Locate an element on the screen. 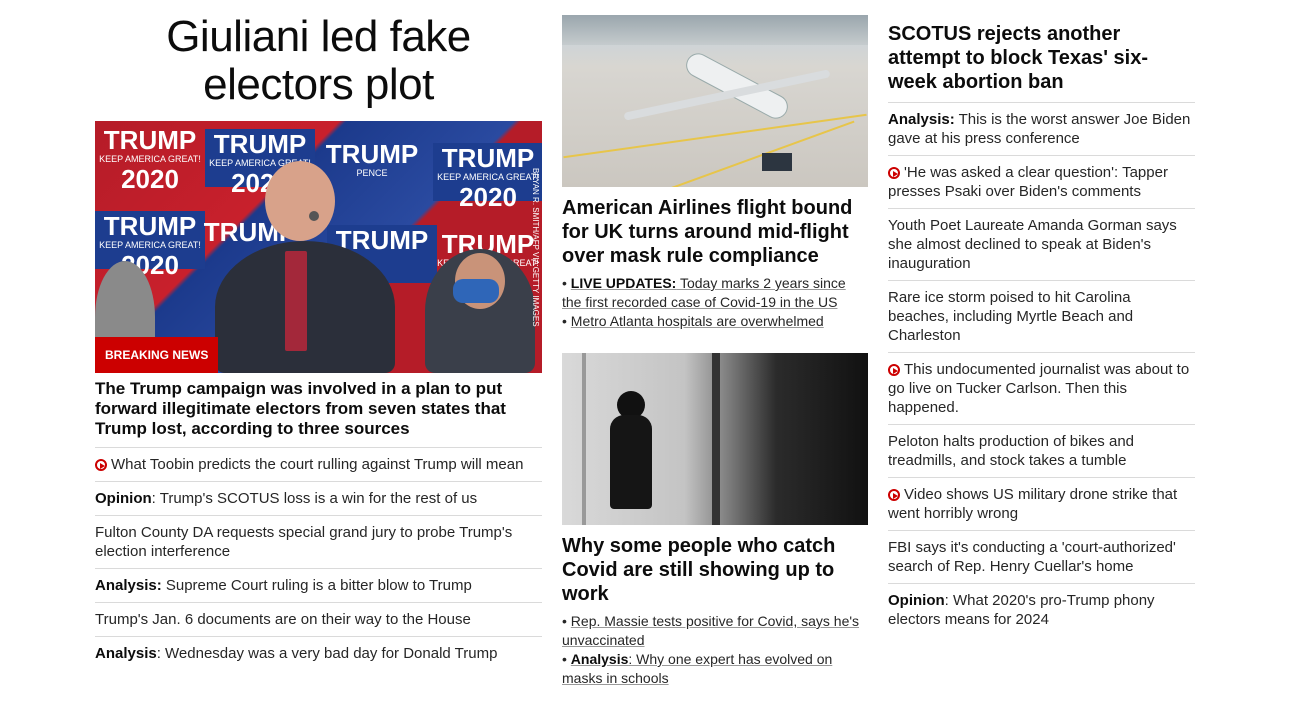  breaking-news-badge: BREAKING NEWS is located at coordinates (157, 355).